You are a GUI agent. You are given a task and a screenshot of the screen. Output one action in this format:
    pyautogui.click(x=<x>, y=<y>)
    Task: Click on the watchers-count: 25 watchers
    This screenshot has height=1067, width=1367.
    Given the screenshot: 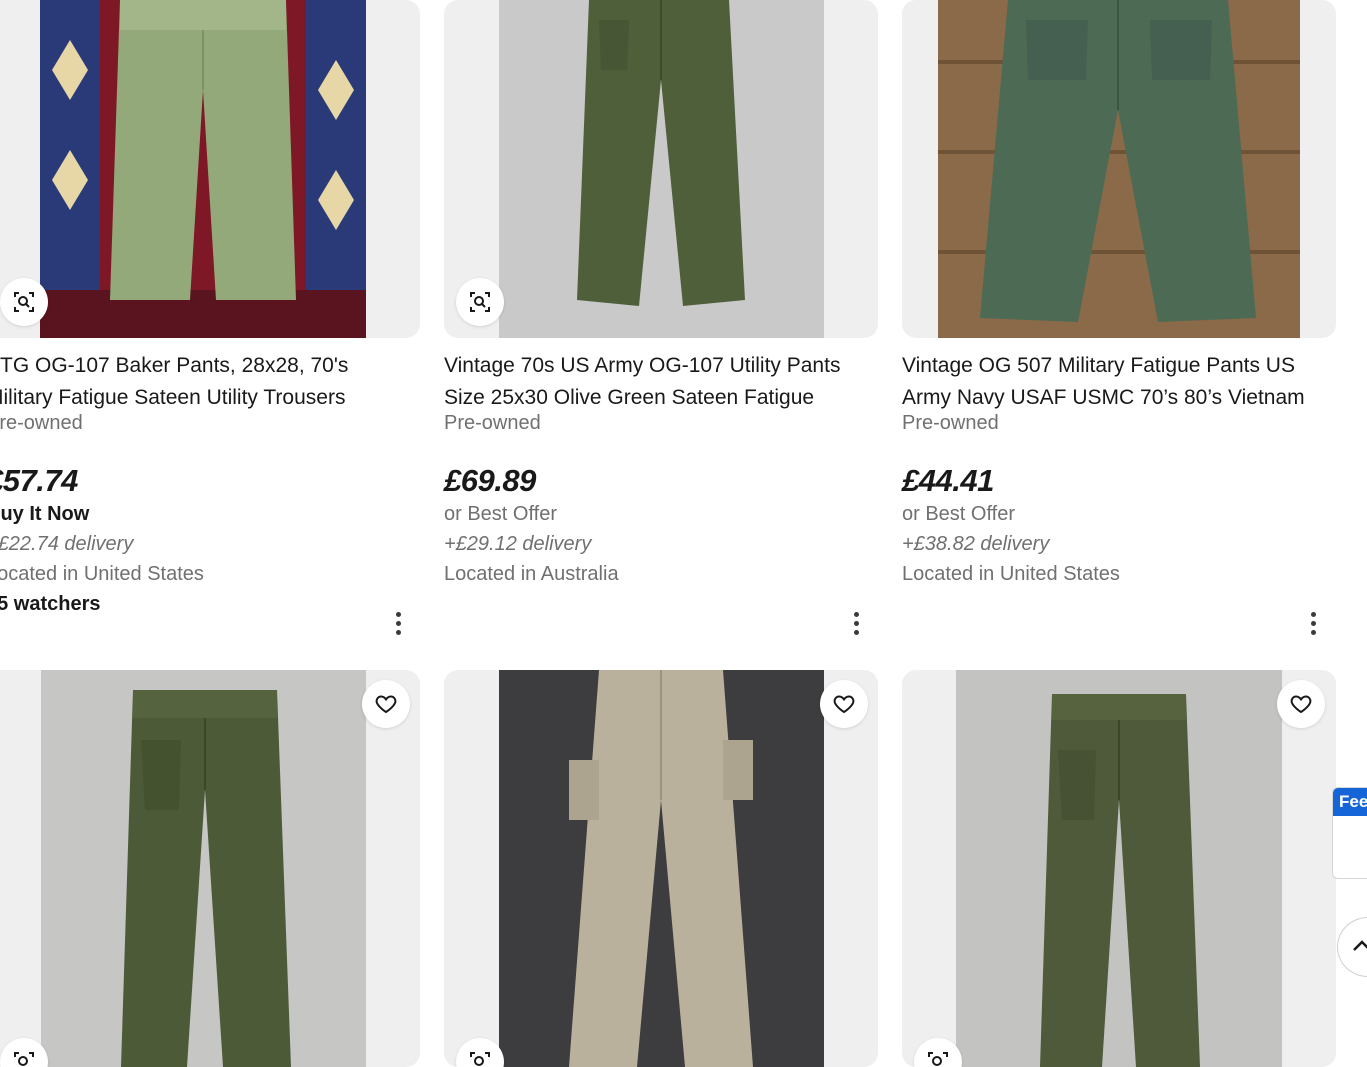 What is the action you would take?
    pyautogui.click(x=50, y=604)
    